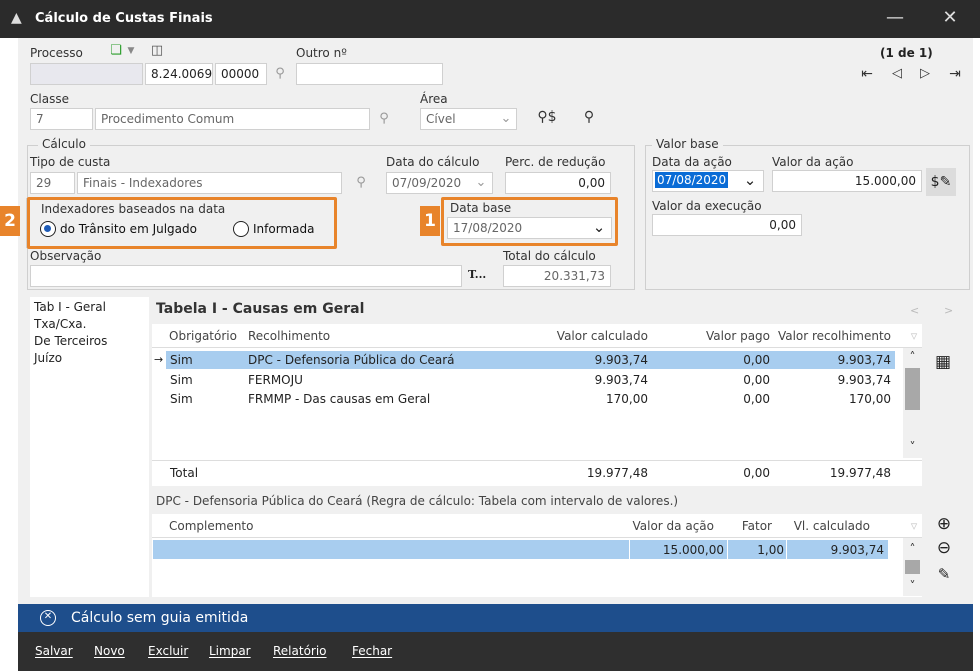  Describe the element at coordinates (61, 119) in the screenshot. I see `classe-codigo-field: 7` at that location.